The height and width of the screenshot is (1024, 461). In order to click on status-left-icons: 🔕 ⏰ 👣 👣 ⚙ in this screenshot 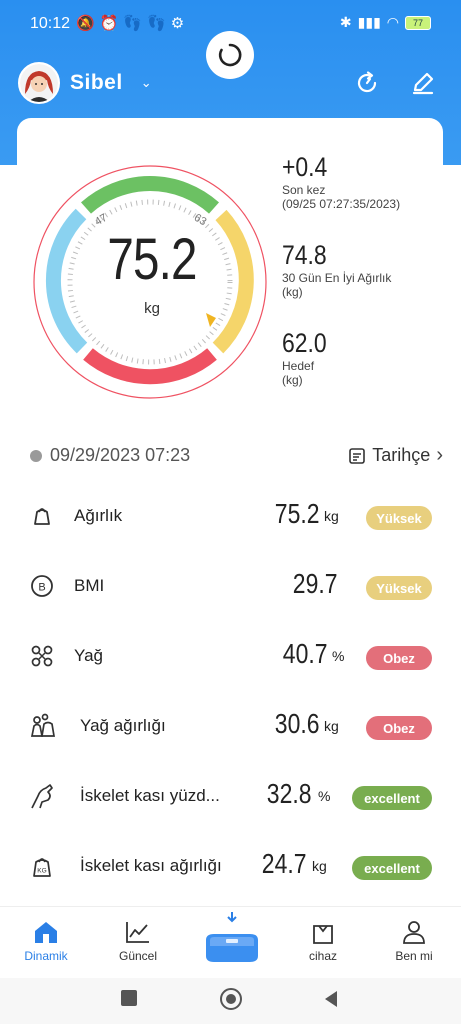, I will do `click(130, 23)`.